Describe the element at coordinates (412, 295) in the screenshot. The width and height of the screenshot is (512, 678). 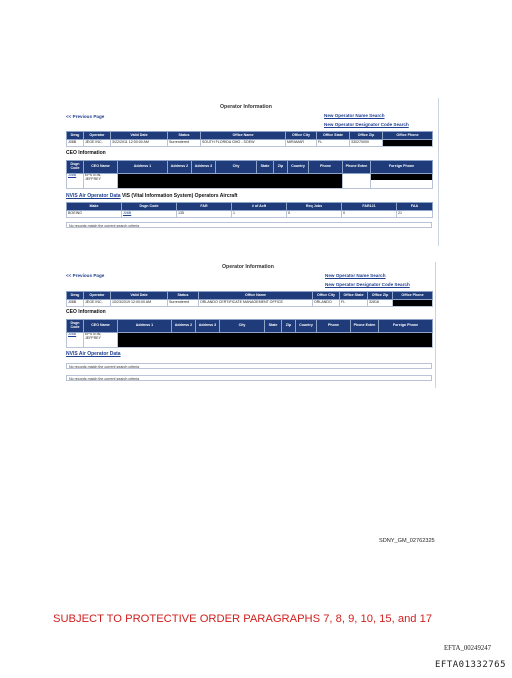
I see `col-office-phone: Office Phone` at that location.